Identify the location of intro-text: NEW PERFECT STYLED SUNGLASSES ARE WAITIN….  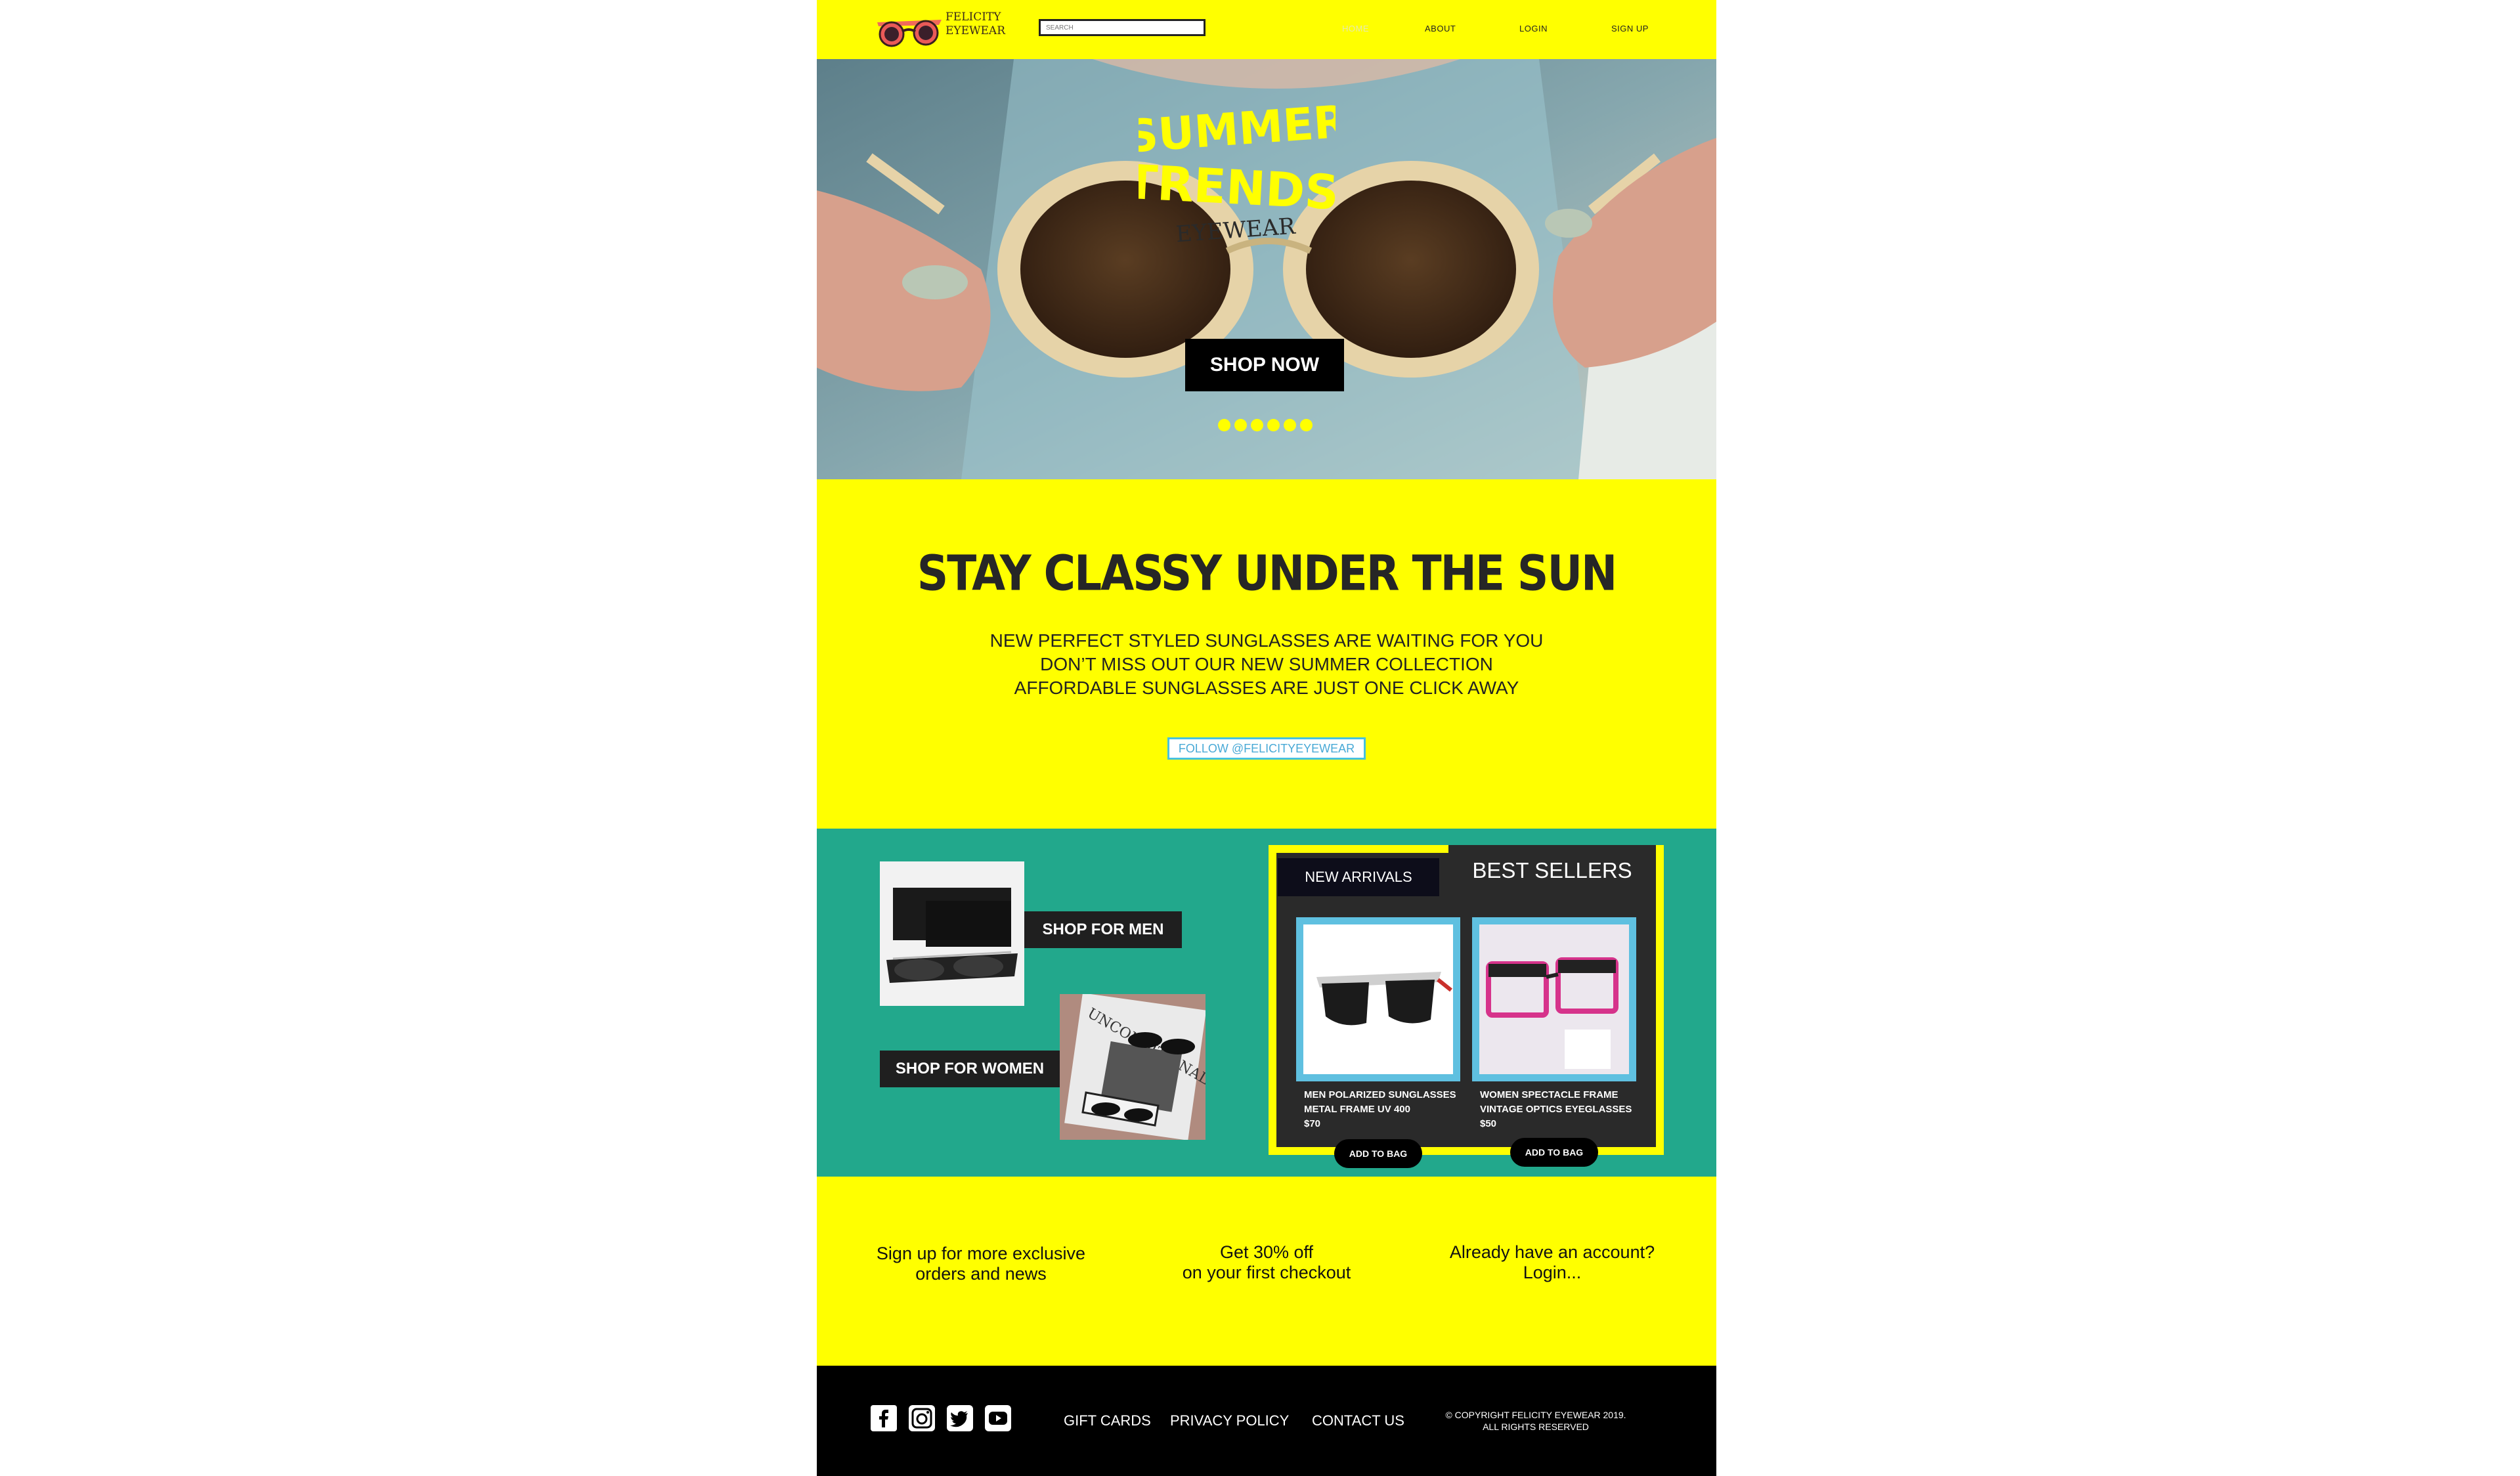
(1266, 665).